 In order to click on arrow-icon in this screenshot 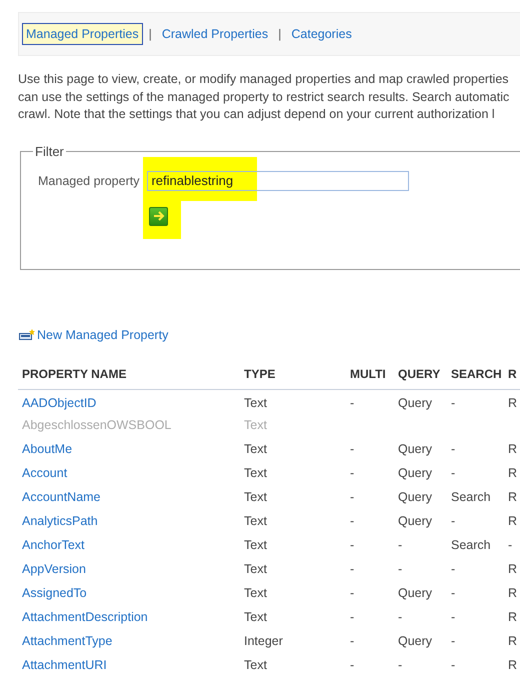, I will do `click(159, 216)`.